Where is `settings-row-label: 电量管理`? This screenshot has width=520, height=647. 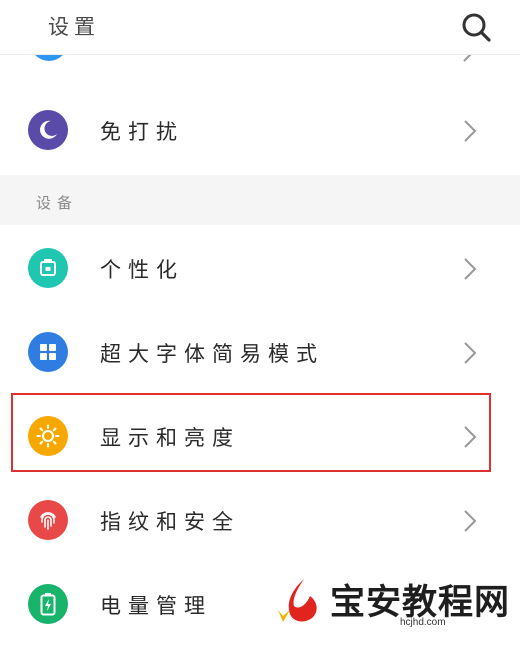
settings-row-label: 电量管理 is located at coordinates (156, 606).